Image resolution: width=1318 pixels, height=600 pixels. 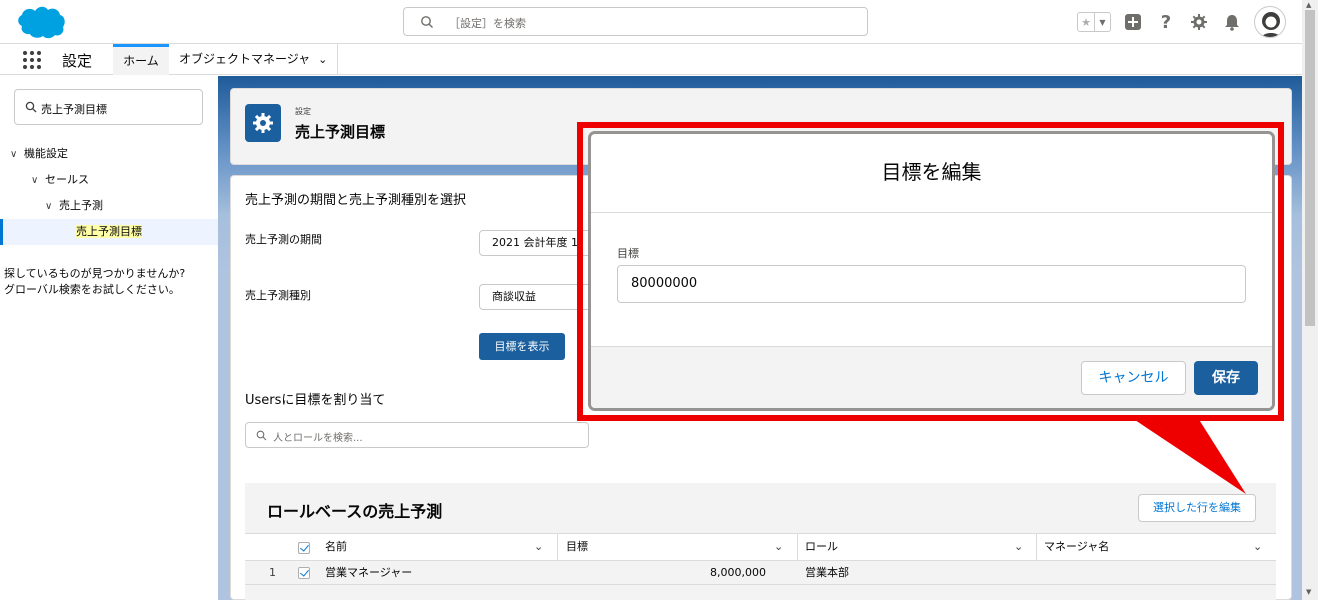 I want to click on avatar, so click(x=1270, y=22).